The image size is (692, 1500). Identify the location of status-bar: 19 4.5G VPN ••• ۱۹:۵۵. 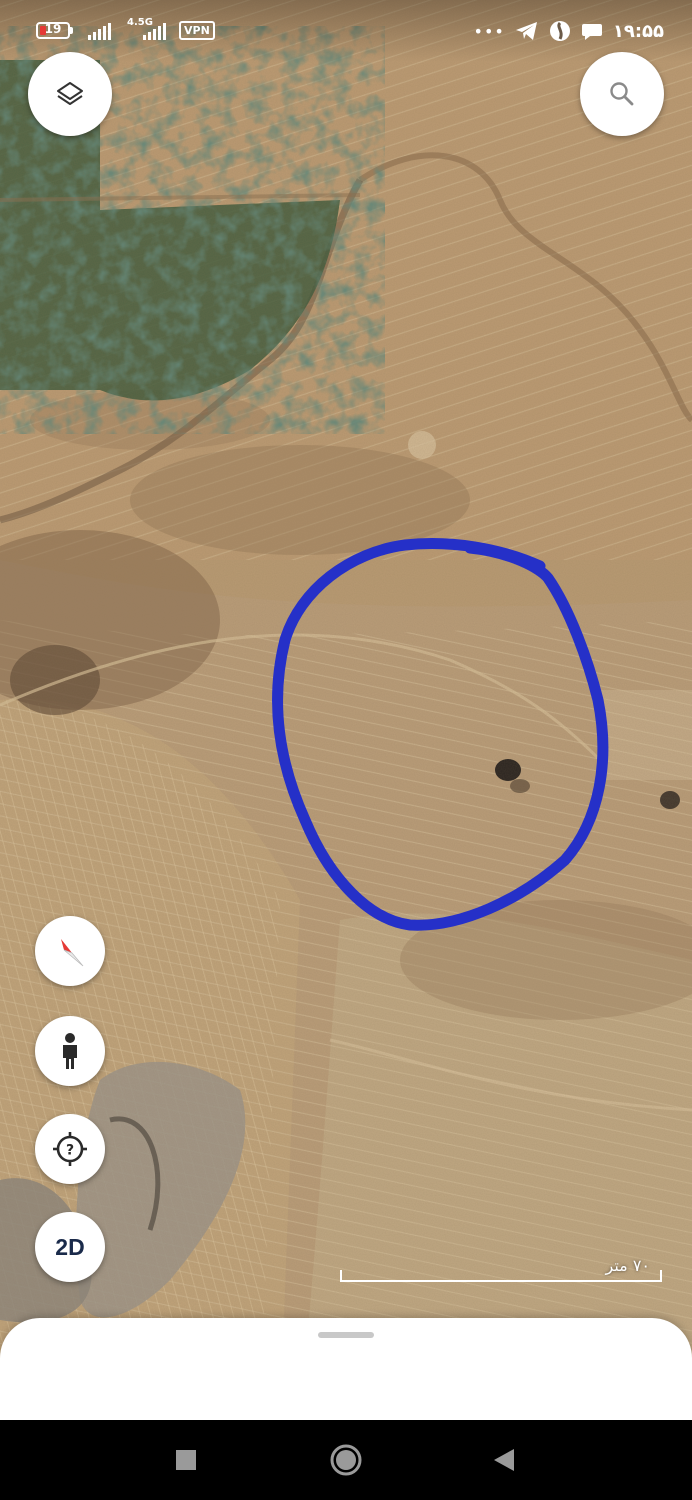
(346, 31).